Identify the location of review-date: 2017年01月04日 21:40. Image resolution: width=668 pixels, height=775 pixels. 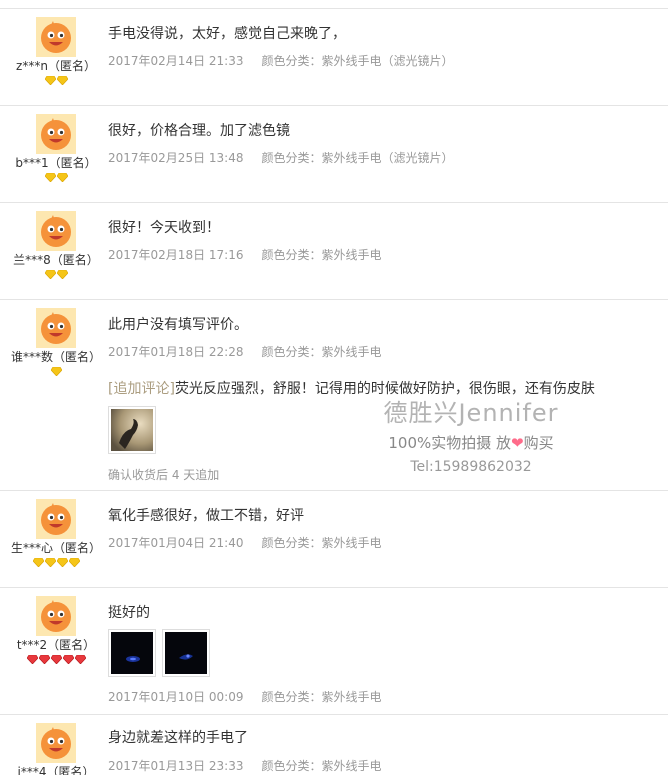
(176, 543).